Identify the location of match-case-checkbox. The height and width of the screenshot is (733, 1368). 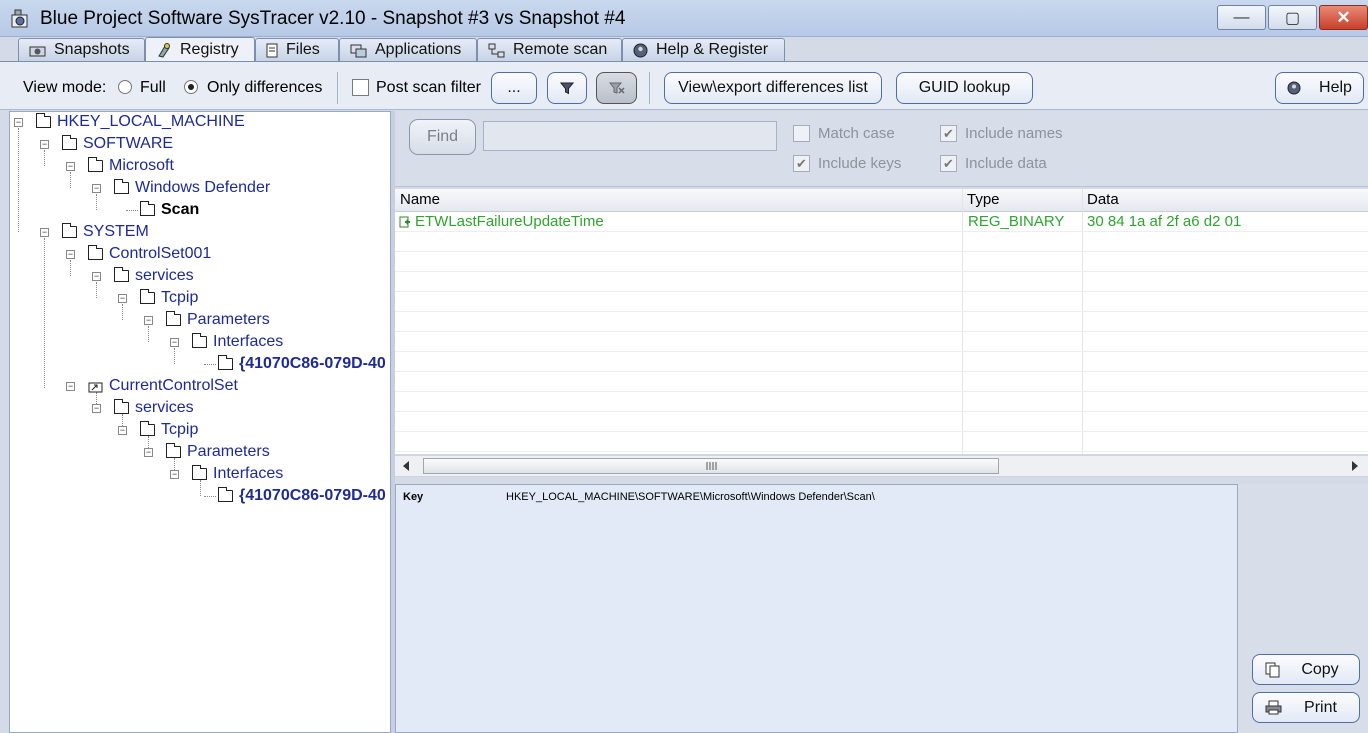
(801, 133).